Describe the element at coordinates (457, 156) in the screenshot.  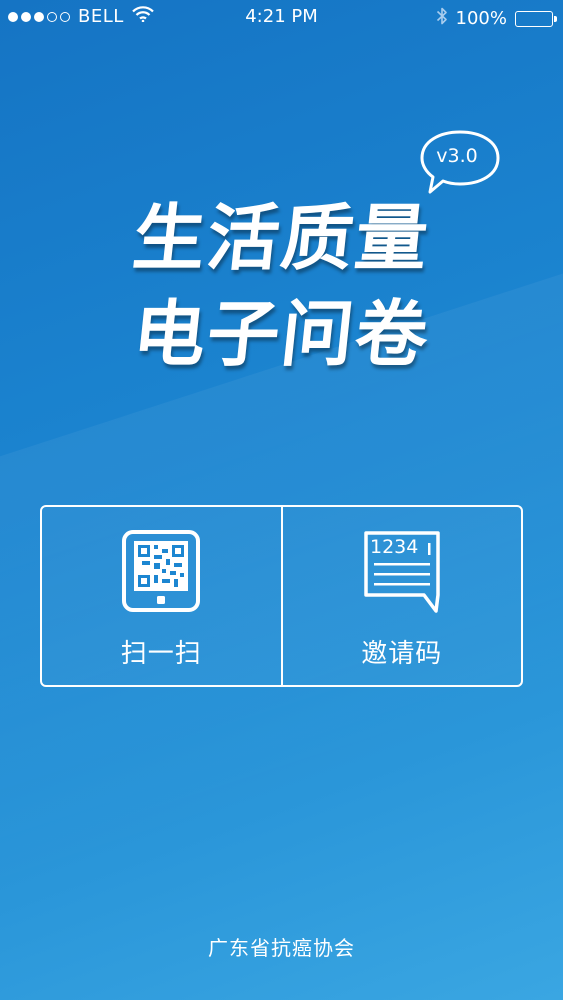
I see `version-label: v3.0` at that location.